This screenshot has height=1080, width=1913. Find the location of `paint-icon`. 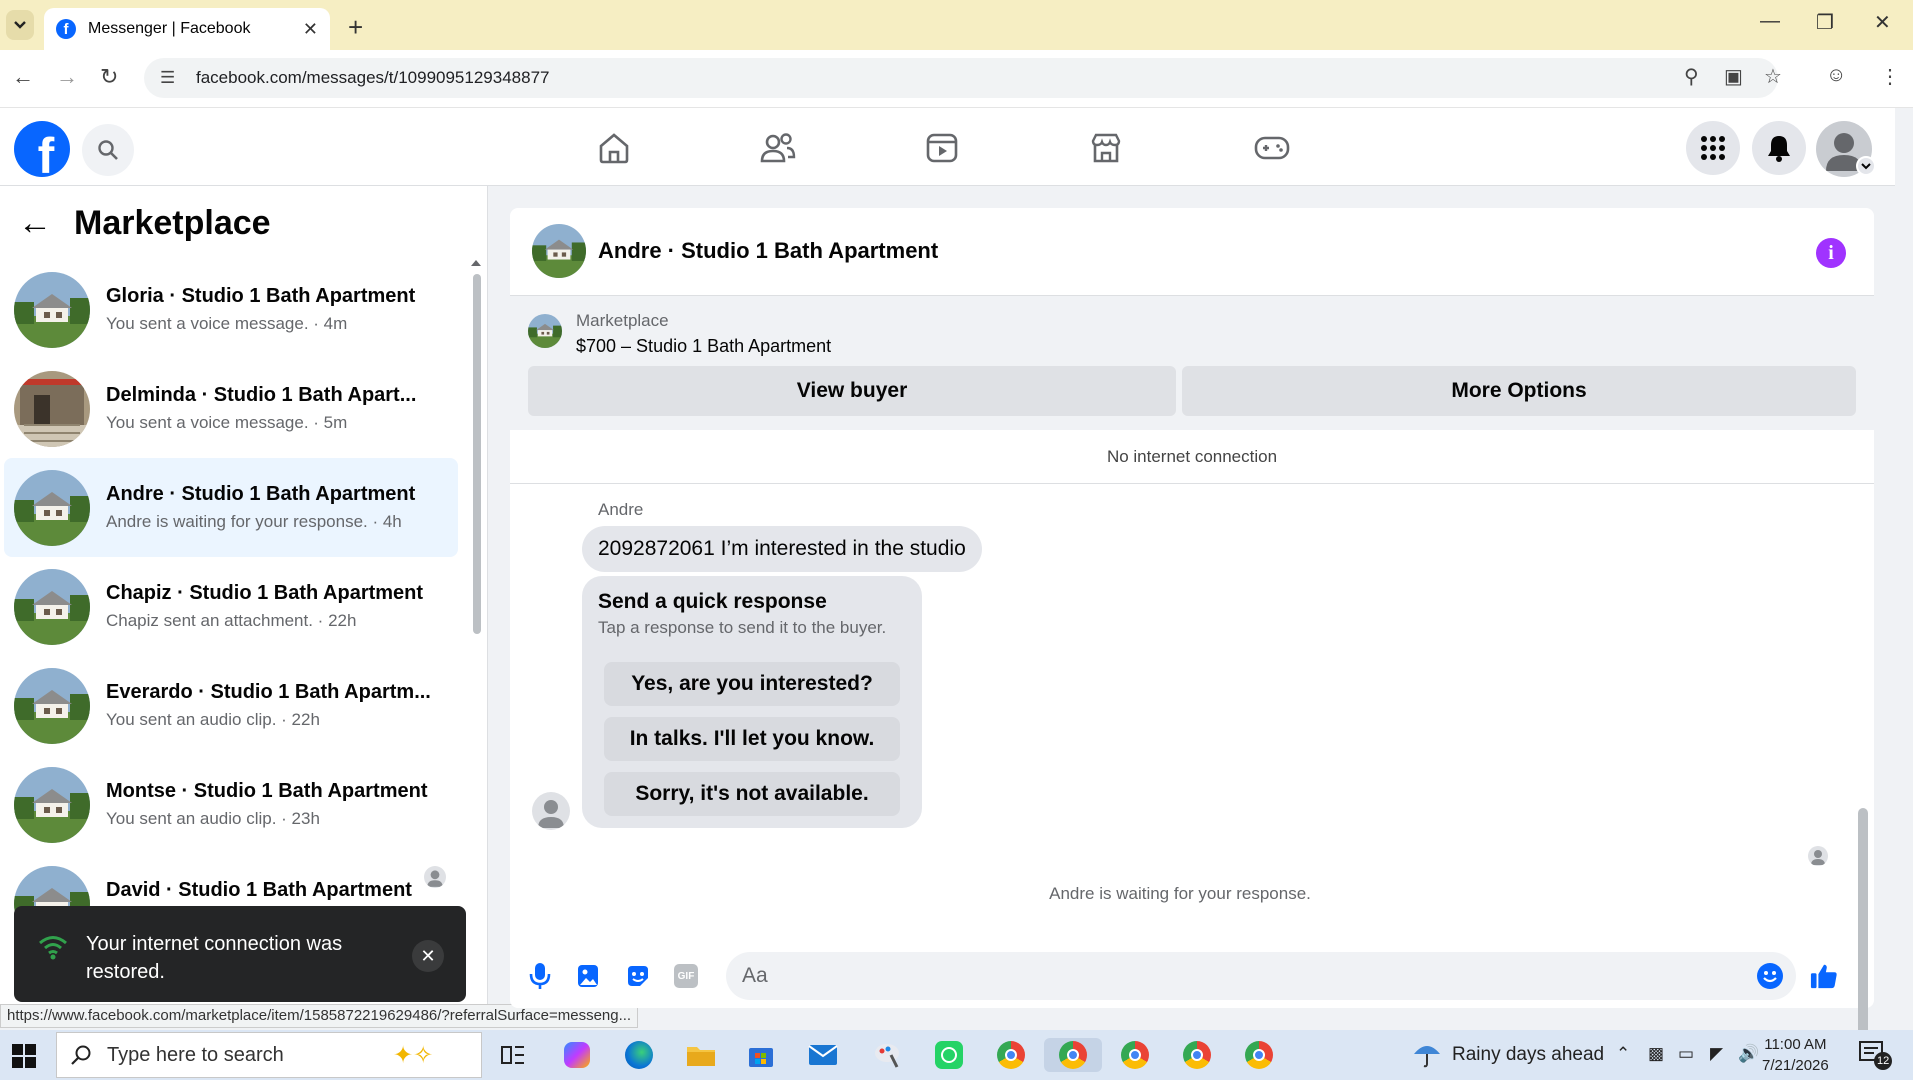

paint-icon is located at coordinates (887, 1055).